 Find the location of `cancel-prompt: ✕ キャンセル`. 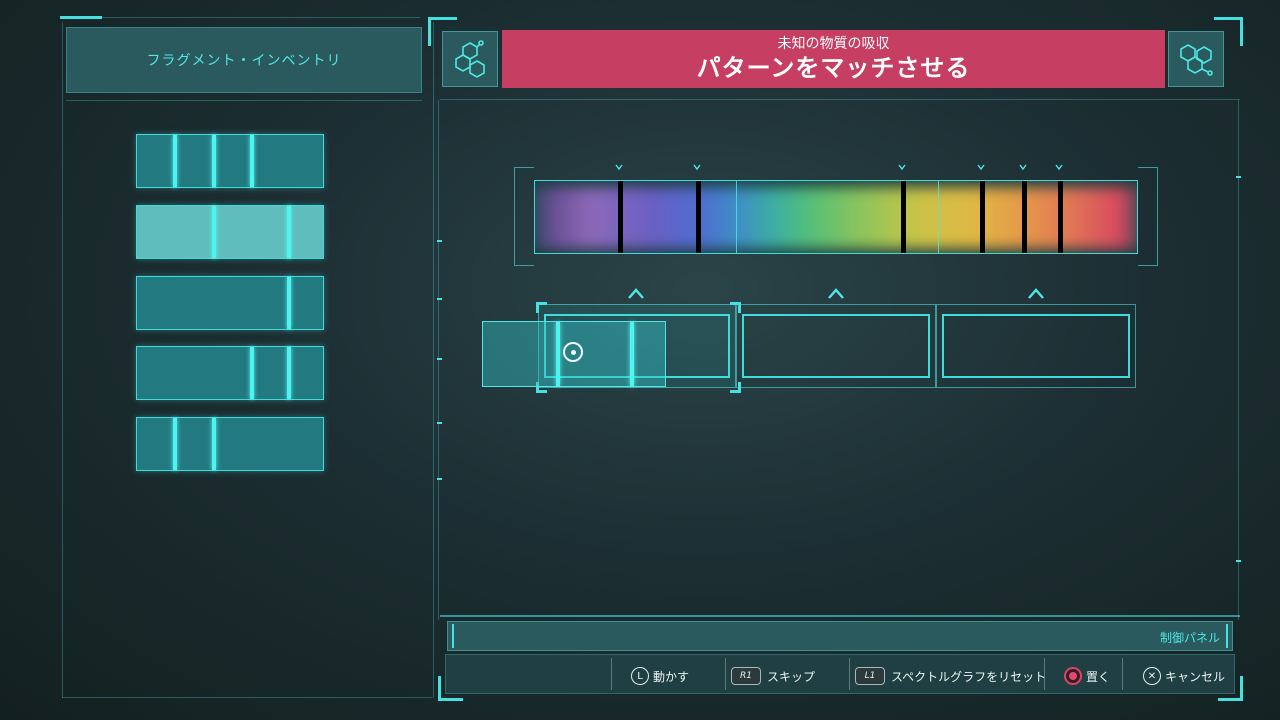

cancel-prompt: ✕ キャンセル is located at coordinates (1184, 676).